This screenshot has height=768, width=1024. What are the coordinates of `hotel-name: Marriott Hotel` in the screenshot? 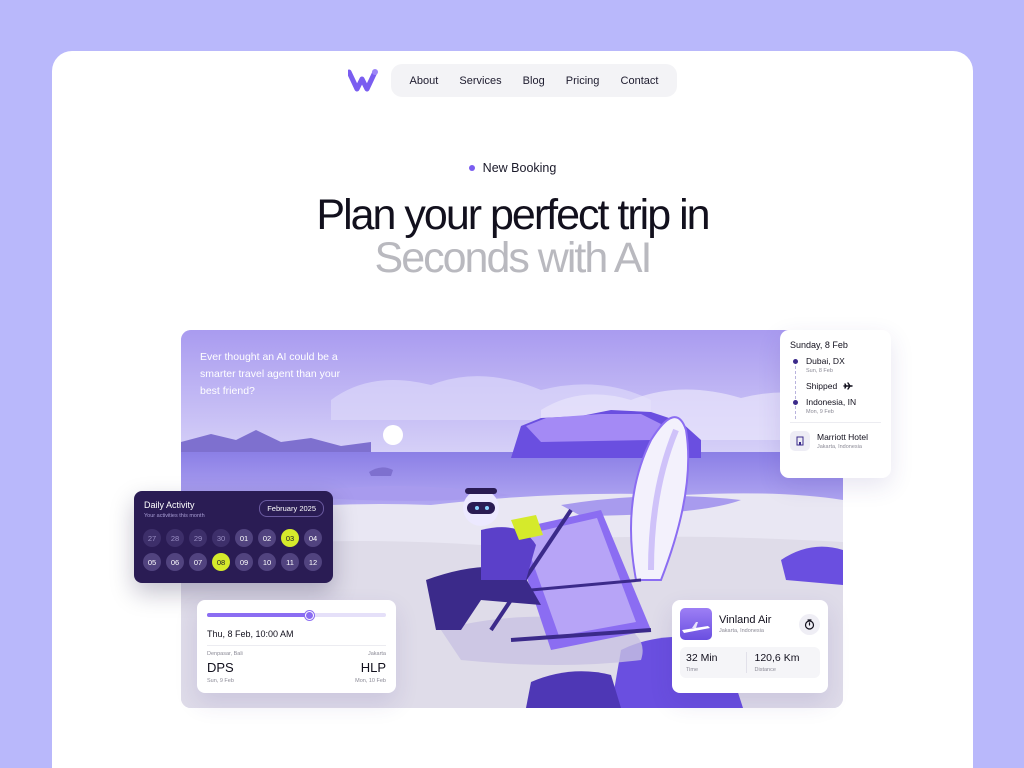 It's located at (843, 437).